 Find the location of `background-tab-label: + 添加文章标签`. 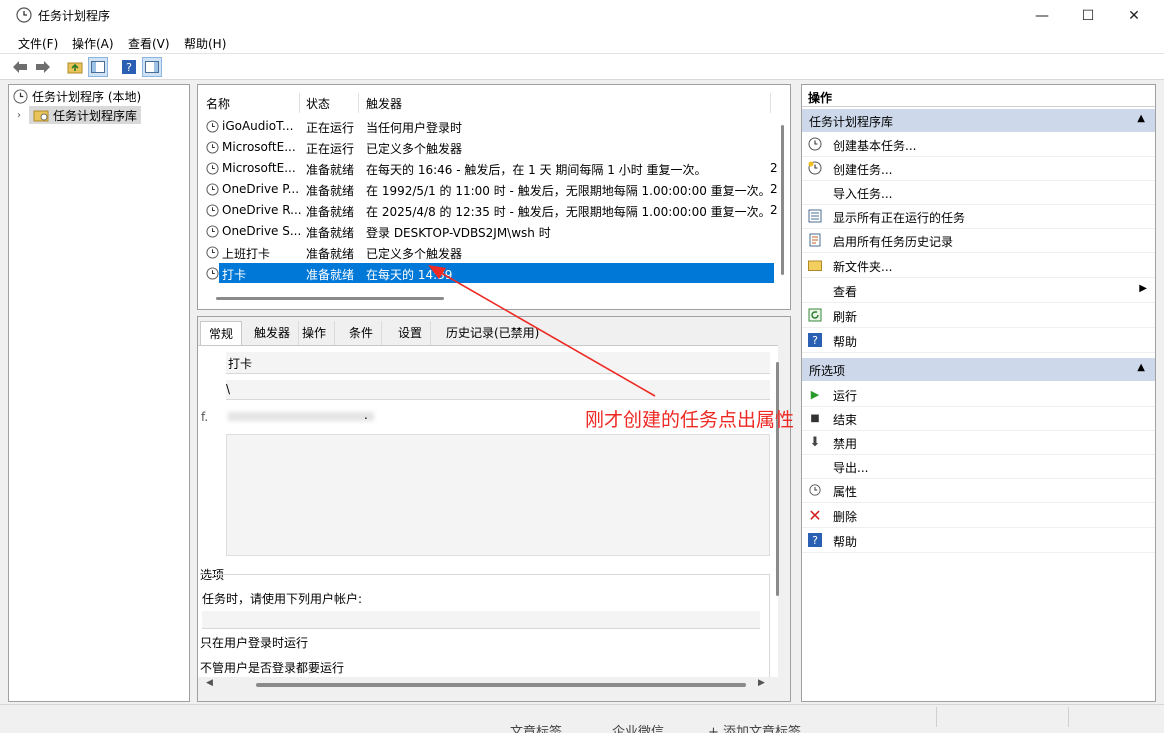

background-tab-label: + 添加文章标签 is located at coordinates (755, 729).